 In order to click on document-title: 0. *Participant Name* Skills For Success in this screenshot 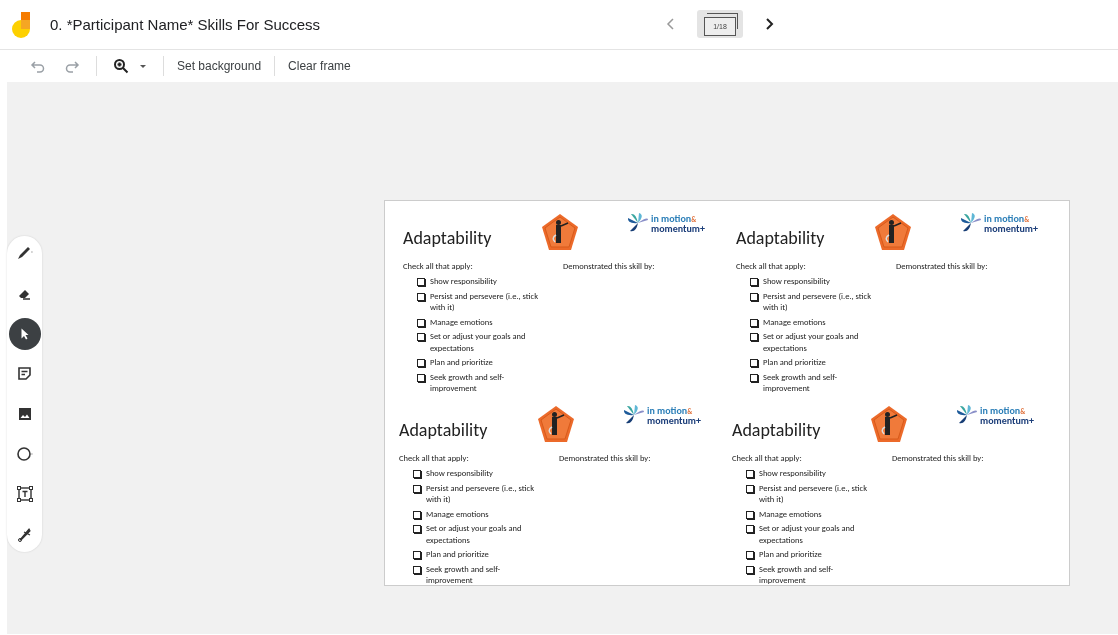, I will do `click(185, 24)`.